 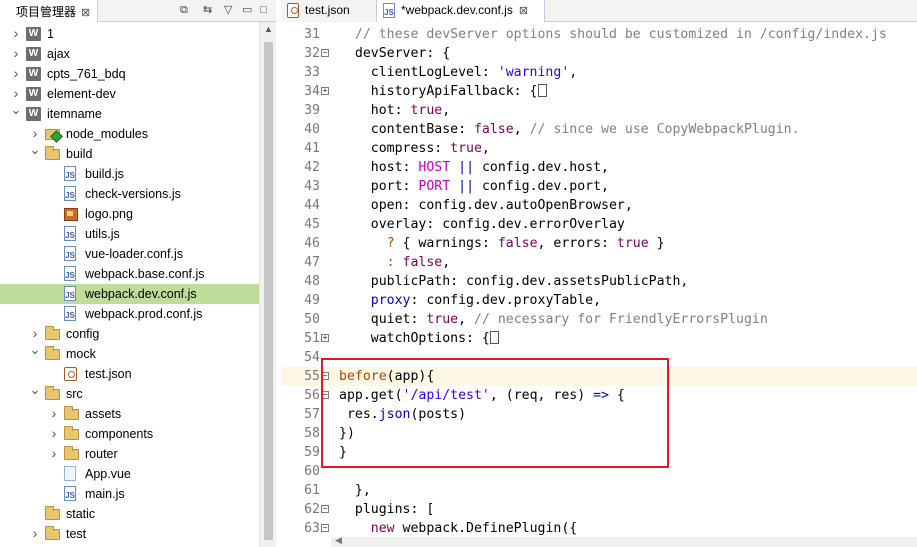 I want to click on tree-item: ⌄ build, so click(x=129, y=153).